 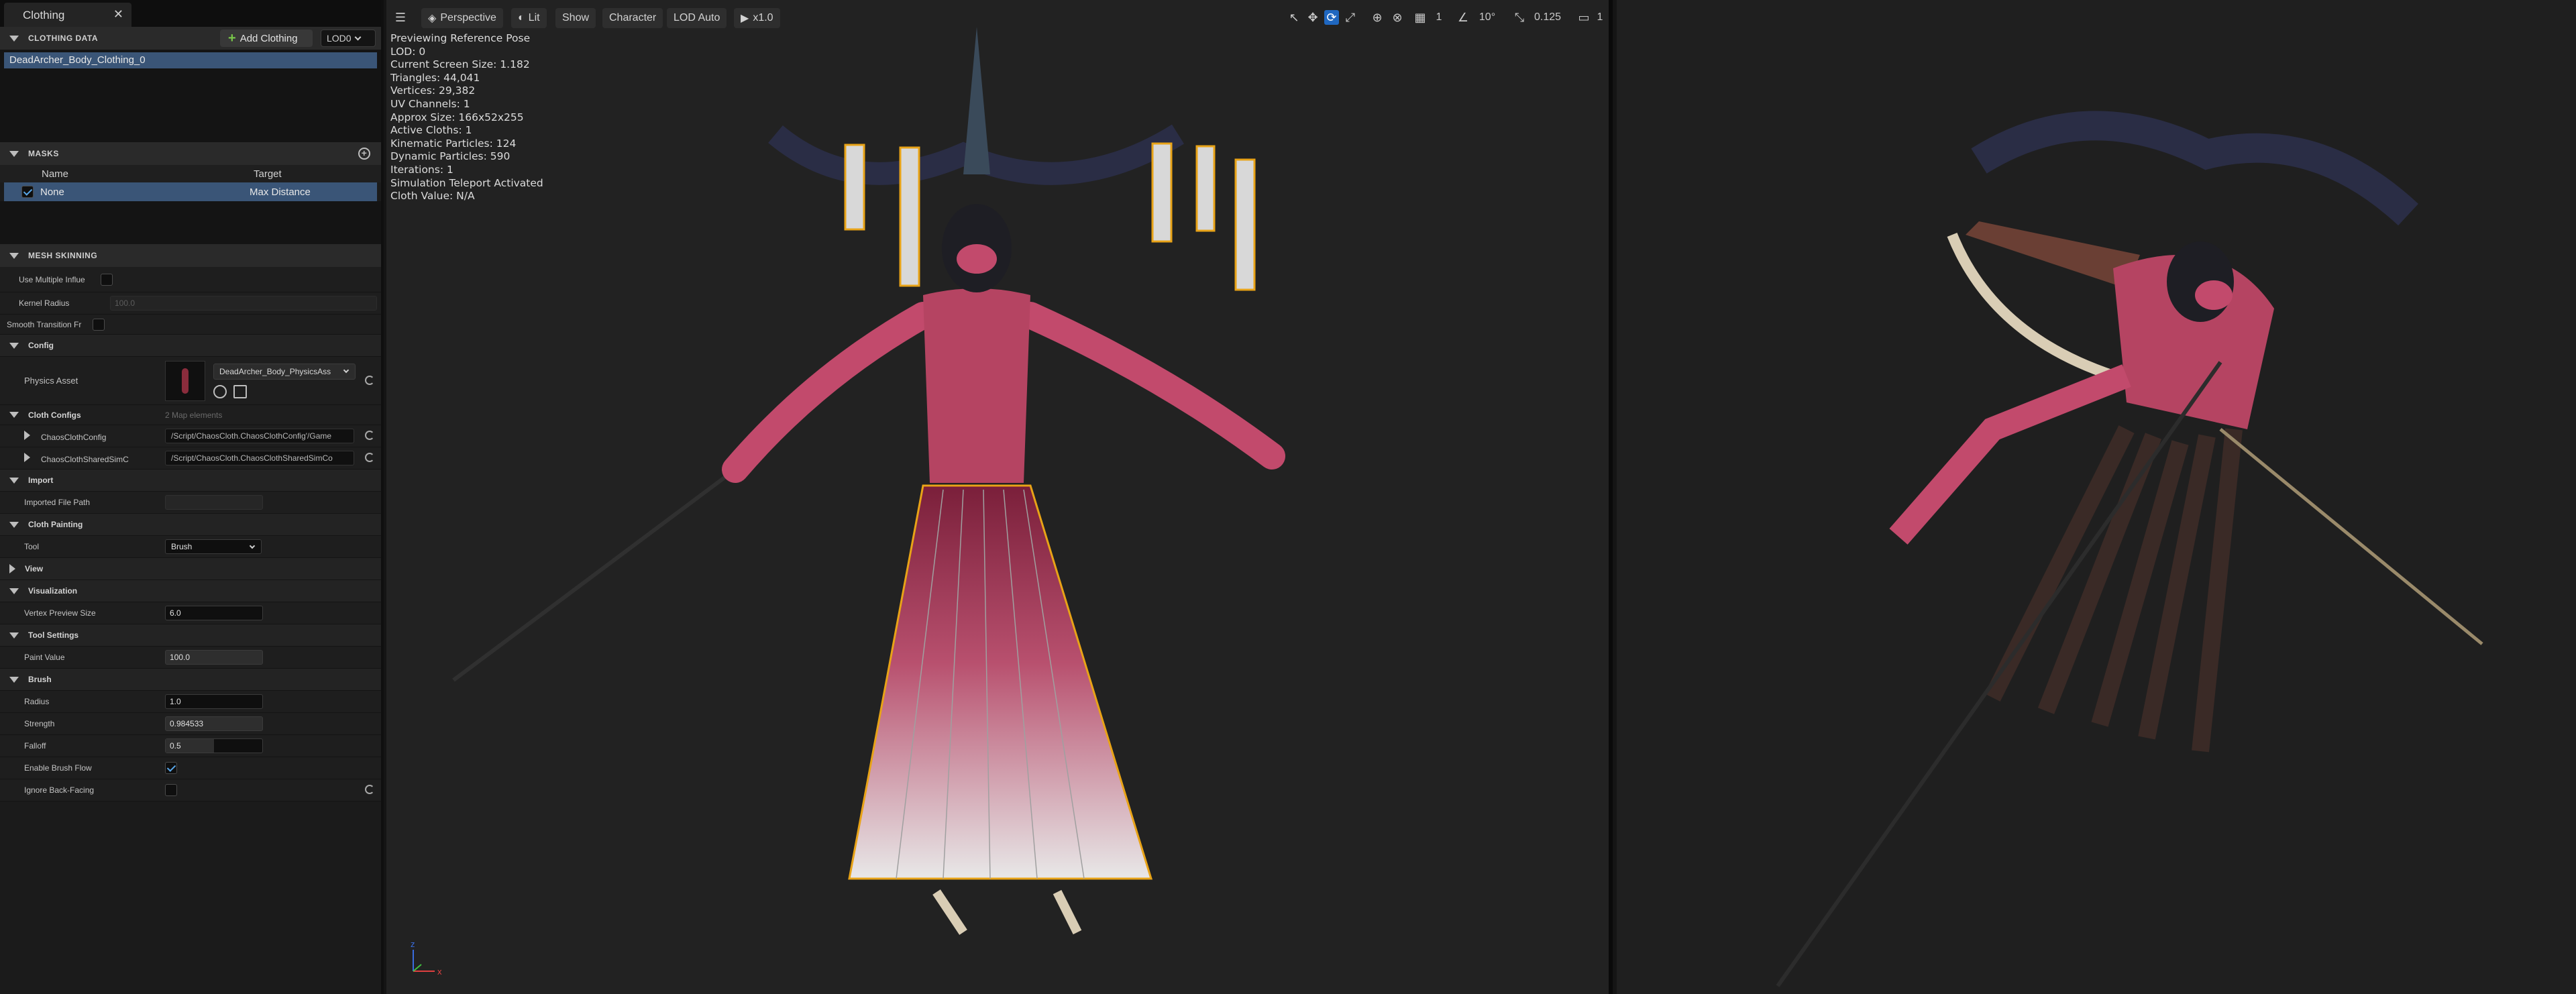 What do you see at coordinates (1331, 17) in the screenshot?
I see `rotate-icon: ⟳` at bounding box center [1331, 17].